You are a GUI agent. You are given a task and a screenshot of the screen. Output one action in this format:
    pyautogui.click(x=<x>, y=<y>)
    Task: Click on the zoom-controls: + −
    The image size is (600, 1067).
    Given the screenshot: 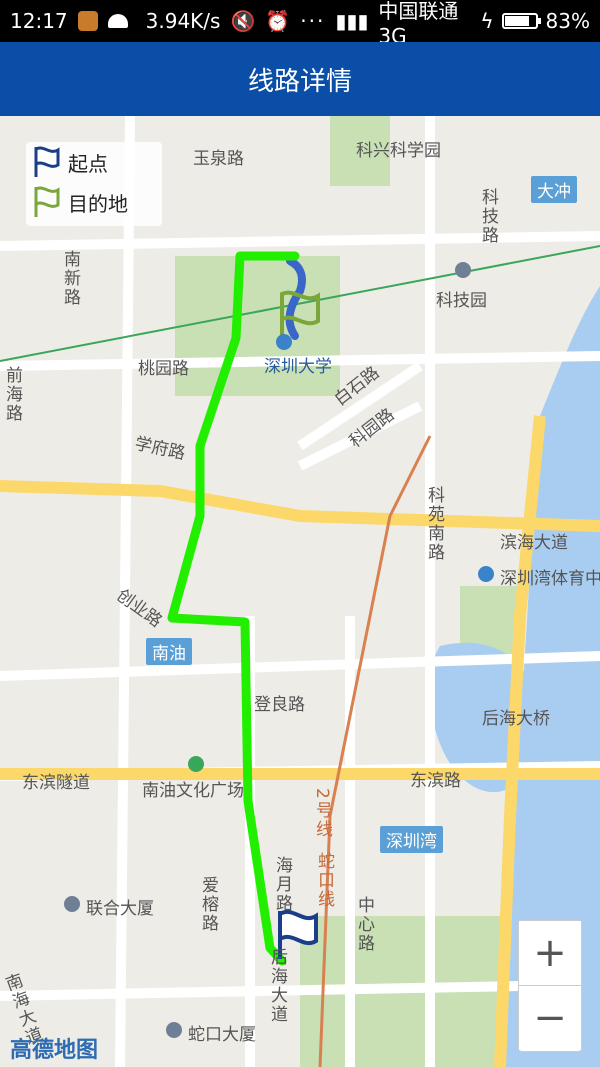 What is the action you would take?
    pyautogui.click(x=550, y=986)
    